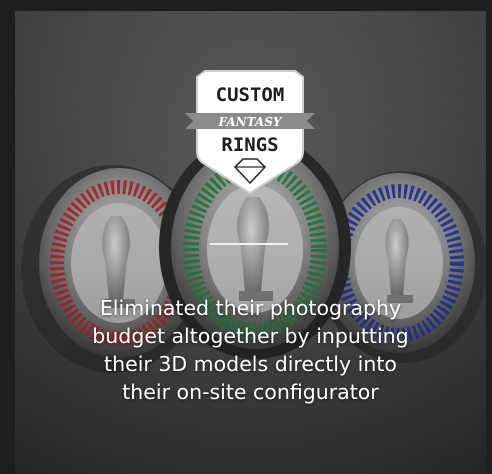  Describe the element at coordinates (250, 336) in the screenshot. I see `caption-line: budget altogether by inputting` at that location.